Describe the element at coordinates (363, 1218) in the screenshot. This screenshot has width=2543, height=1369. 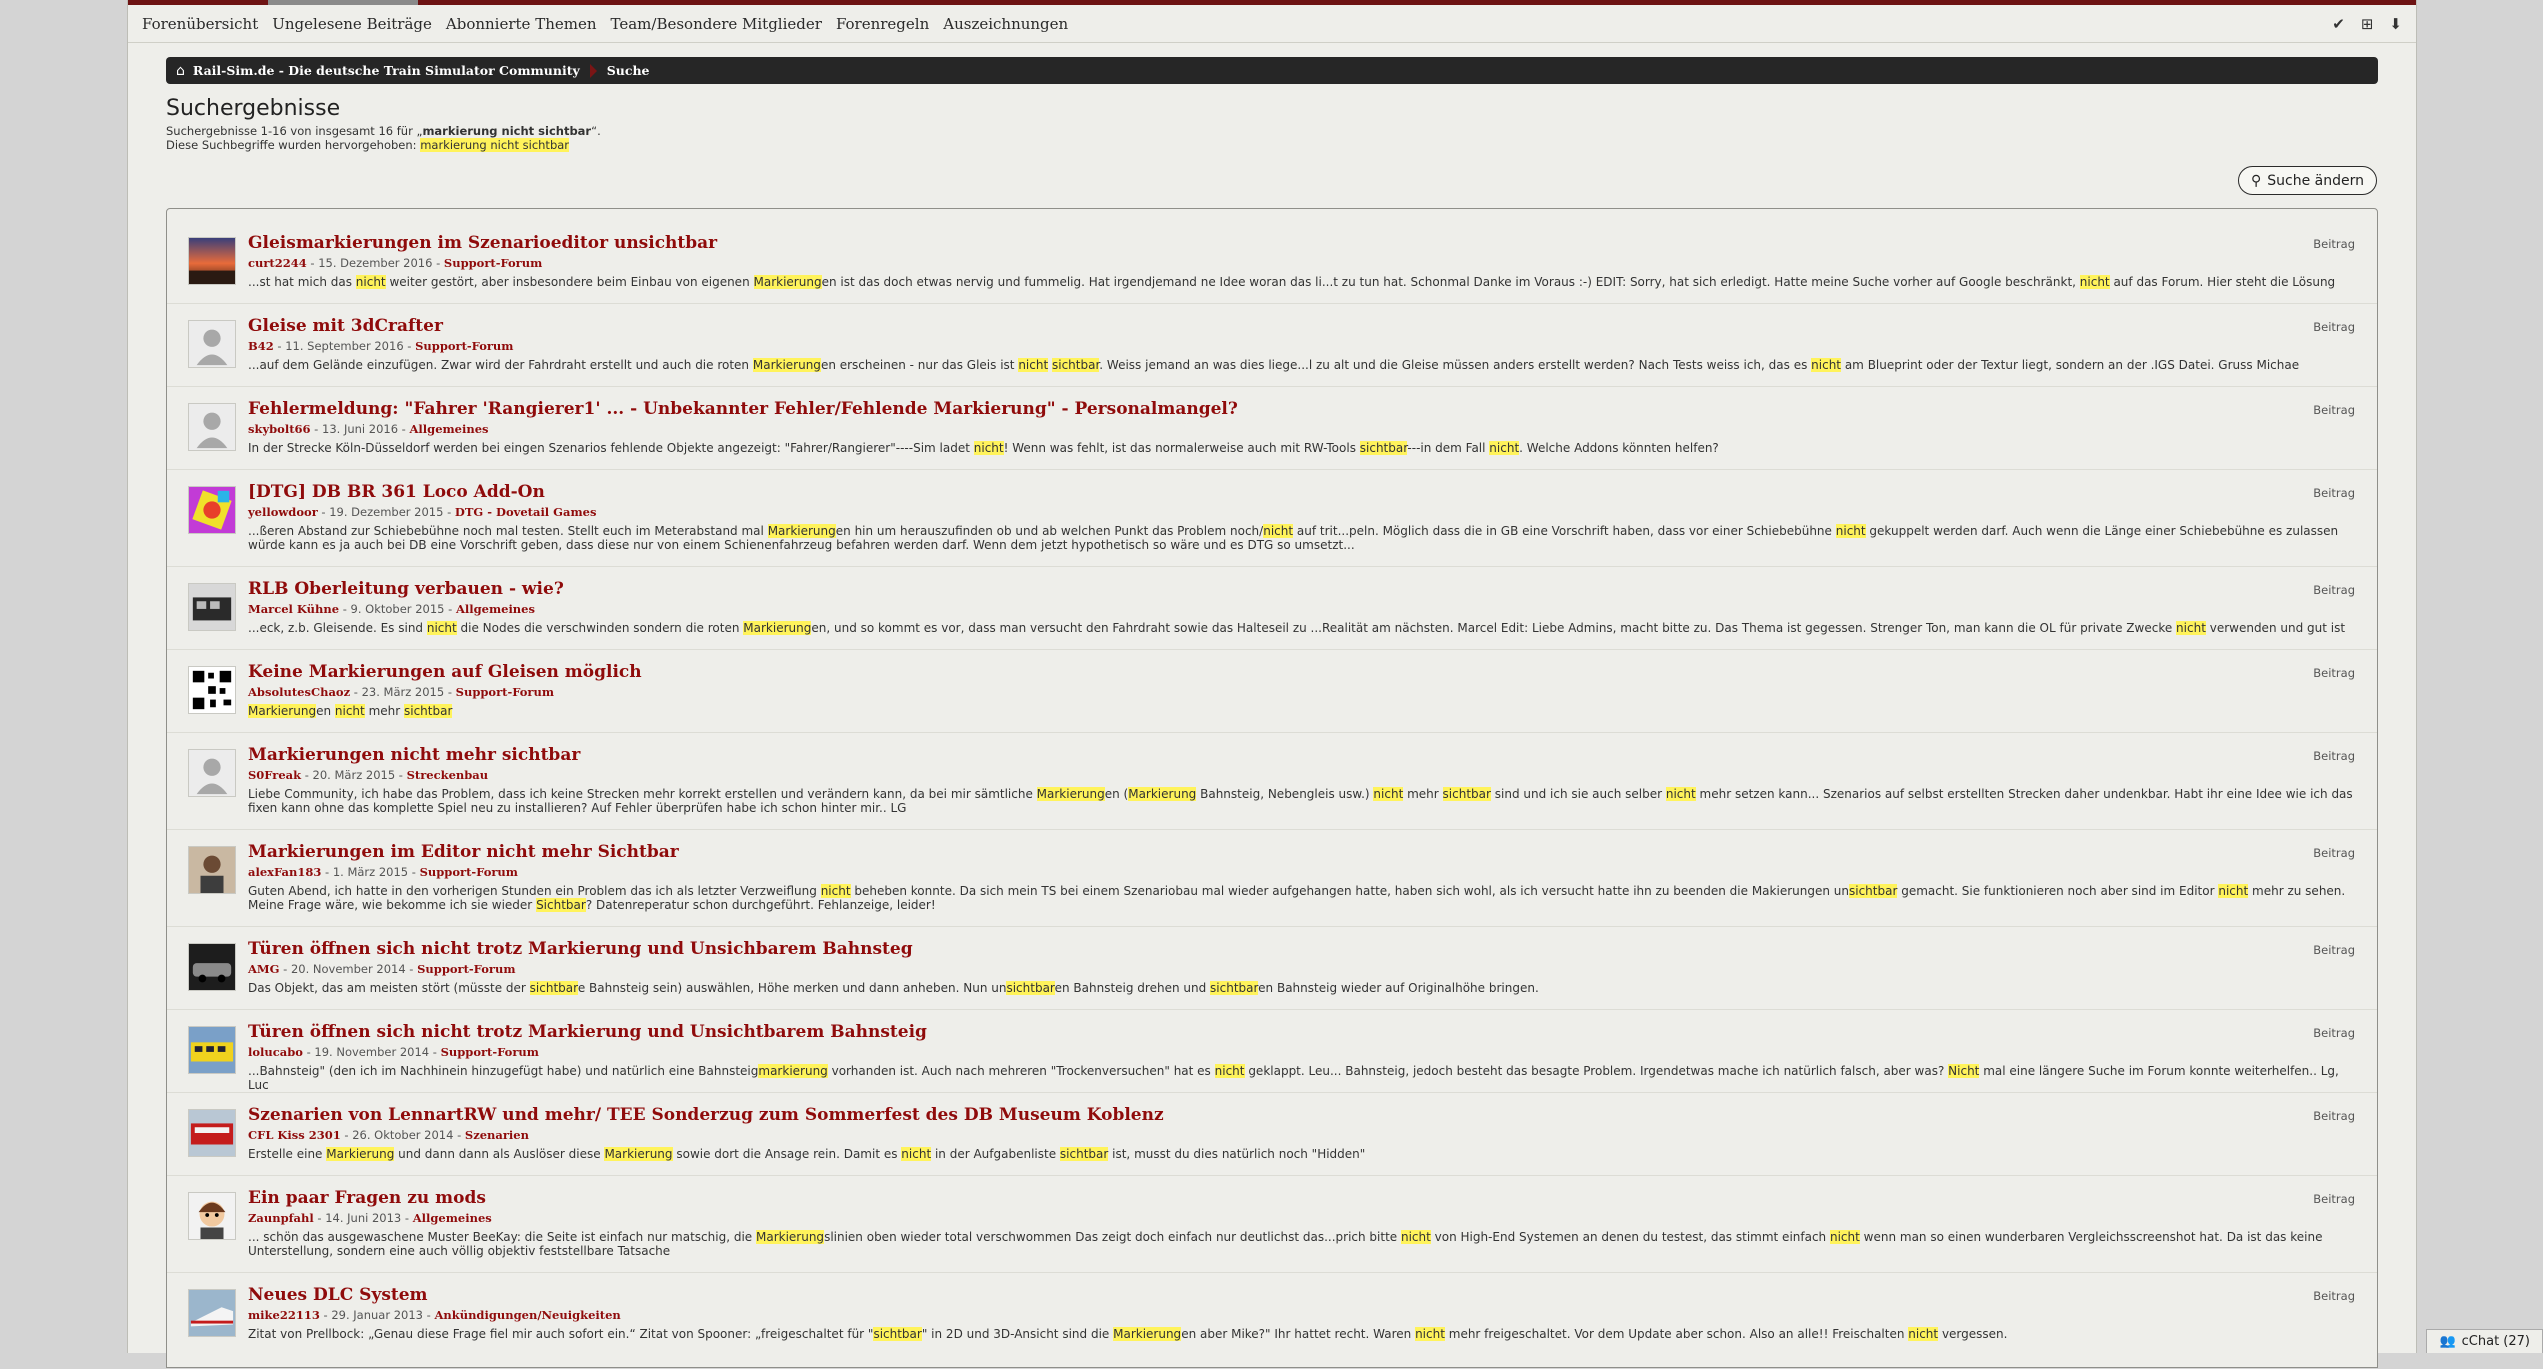
I see `post-date: 14. Juni 2013` at that location.